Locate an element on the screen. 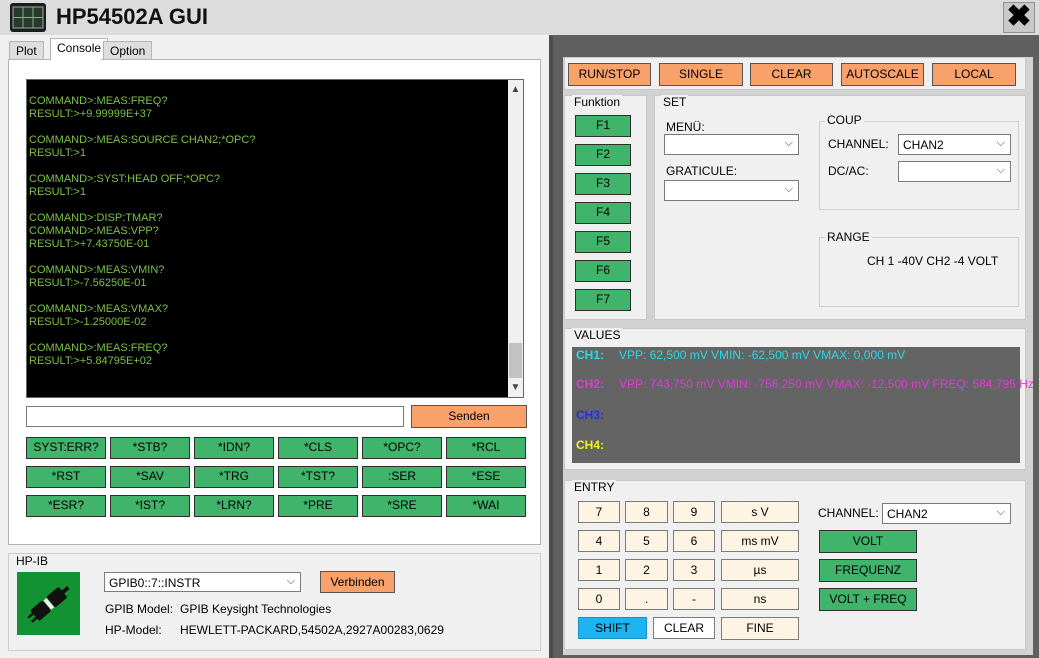 Image resolution: width=1039 pixels, height=658 pixels. cmd-button: *TRG is located at coordinates (234, 477).